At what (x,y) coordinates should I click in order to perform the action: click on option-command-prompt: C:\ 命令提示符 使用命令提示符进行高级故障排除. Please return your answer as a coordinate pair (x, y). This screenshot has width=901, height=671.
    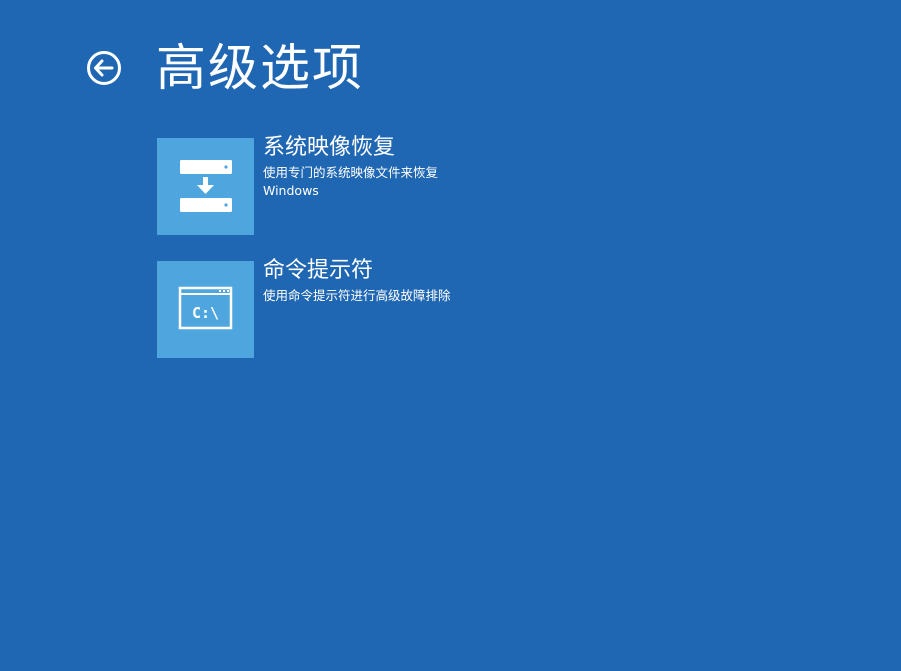
    Looking at the image, I should click on (322, 308).